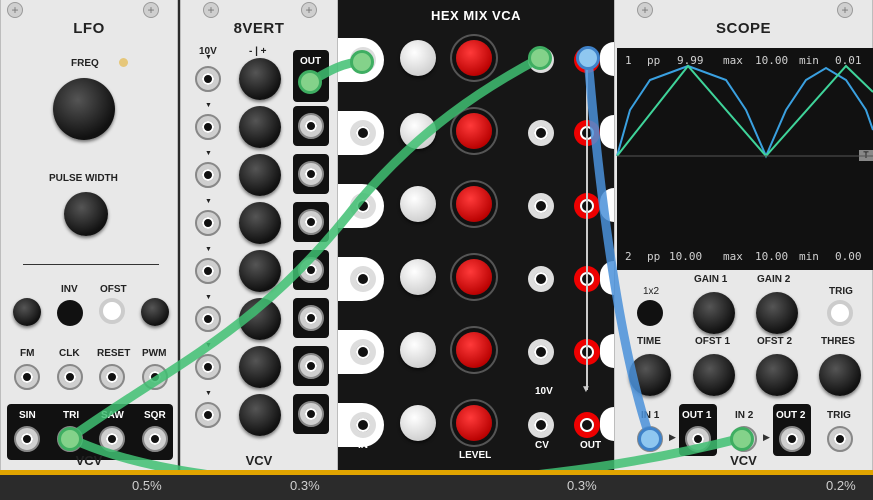 The width and height of the screenshot is (873, 500). Describe the element at coordinates (540, 58) in the screenshot. I see `cable-plug-hexmix-cv` at that location.